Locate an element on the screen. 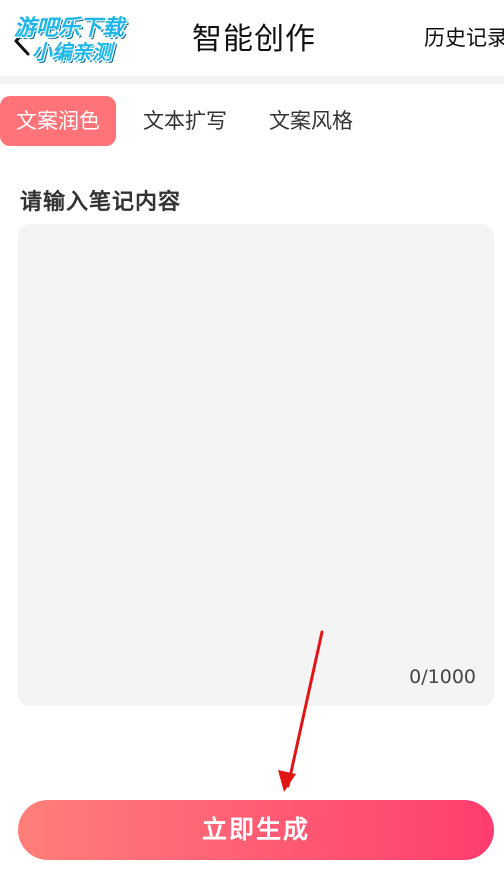  history-link: 历史记录 is located at coordinates (464, 37).